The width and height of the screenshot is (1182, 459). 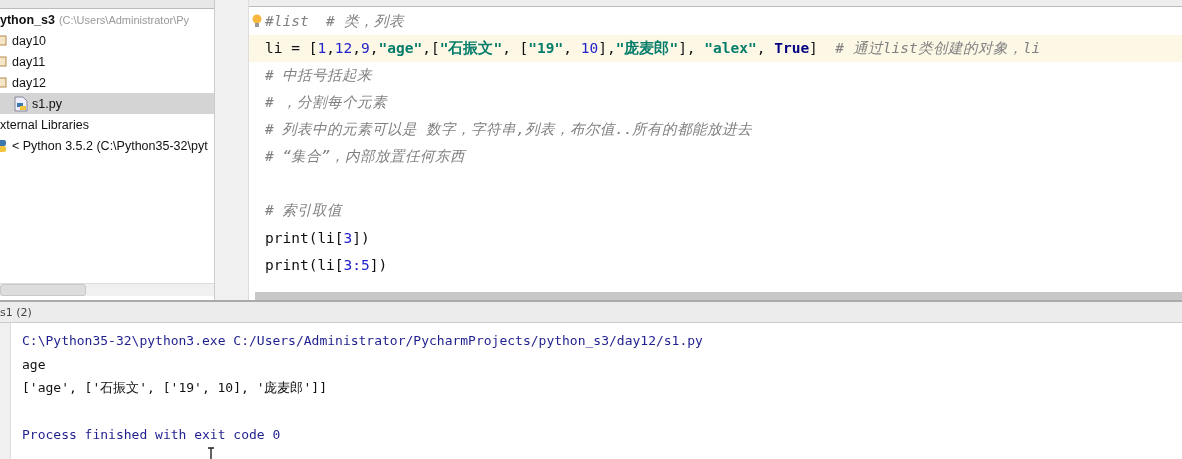 What do you see at coordinates (326, 264) in the screenshot?
I see `code-line: print(li[3:5])` at bounding box center [326, 264].